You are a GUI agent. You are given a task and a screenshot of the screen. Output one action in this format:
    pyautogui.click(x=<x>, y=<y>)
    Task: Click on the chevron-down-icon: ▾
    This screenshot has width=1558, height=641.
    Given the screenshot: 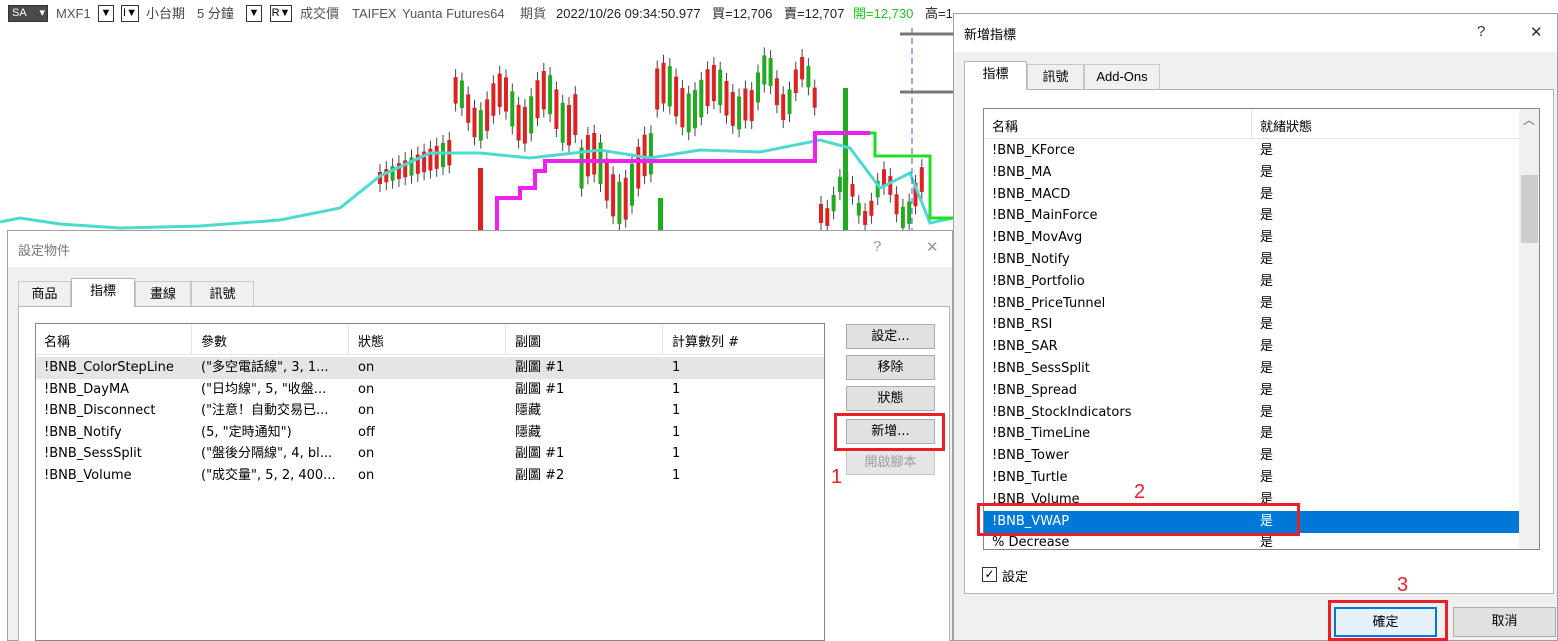 What is the action you would take?
    pyautogui.click(x=42, y=13)
    